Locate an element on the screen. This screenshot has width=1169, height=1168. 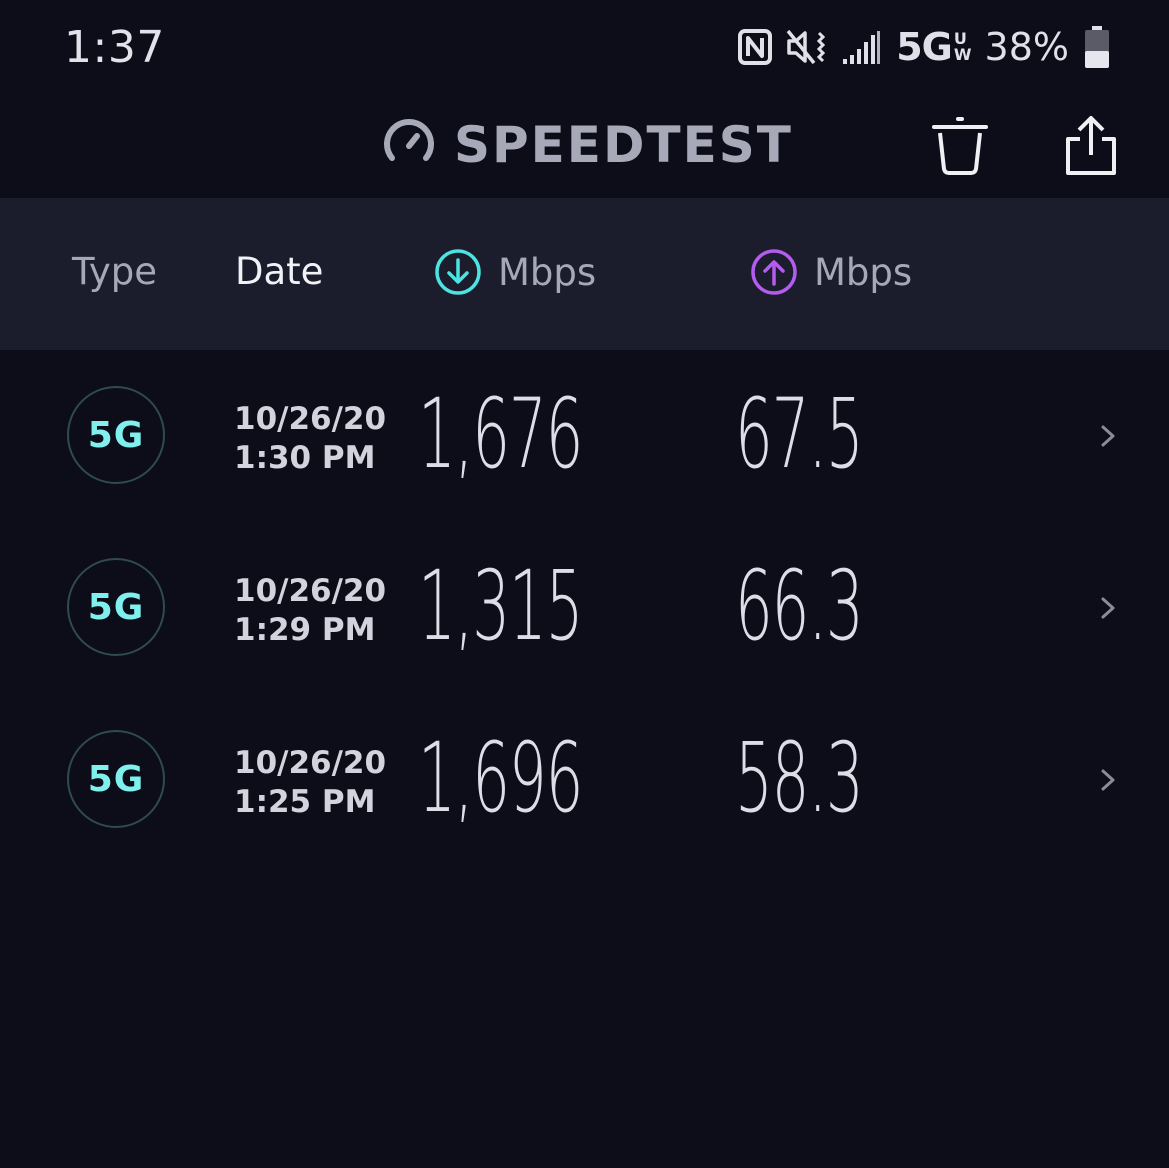
sort-by-type: Type is located at coordinates (114, 271).